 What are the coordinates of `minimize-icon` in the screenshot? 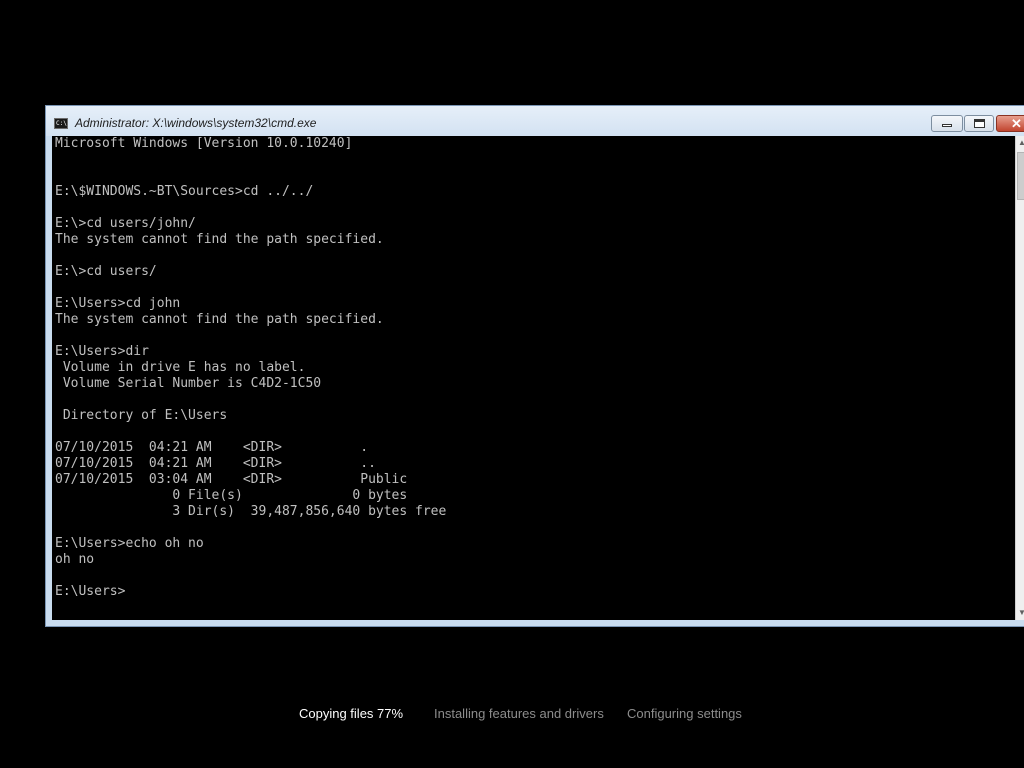 It's located at (947, 125).